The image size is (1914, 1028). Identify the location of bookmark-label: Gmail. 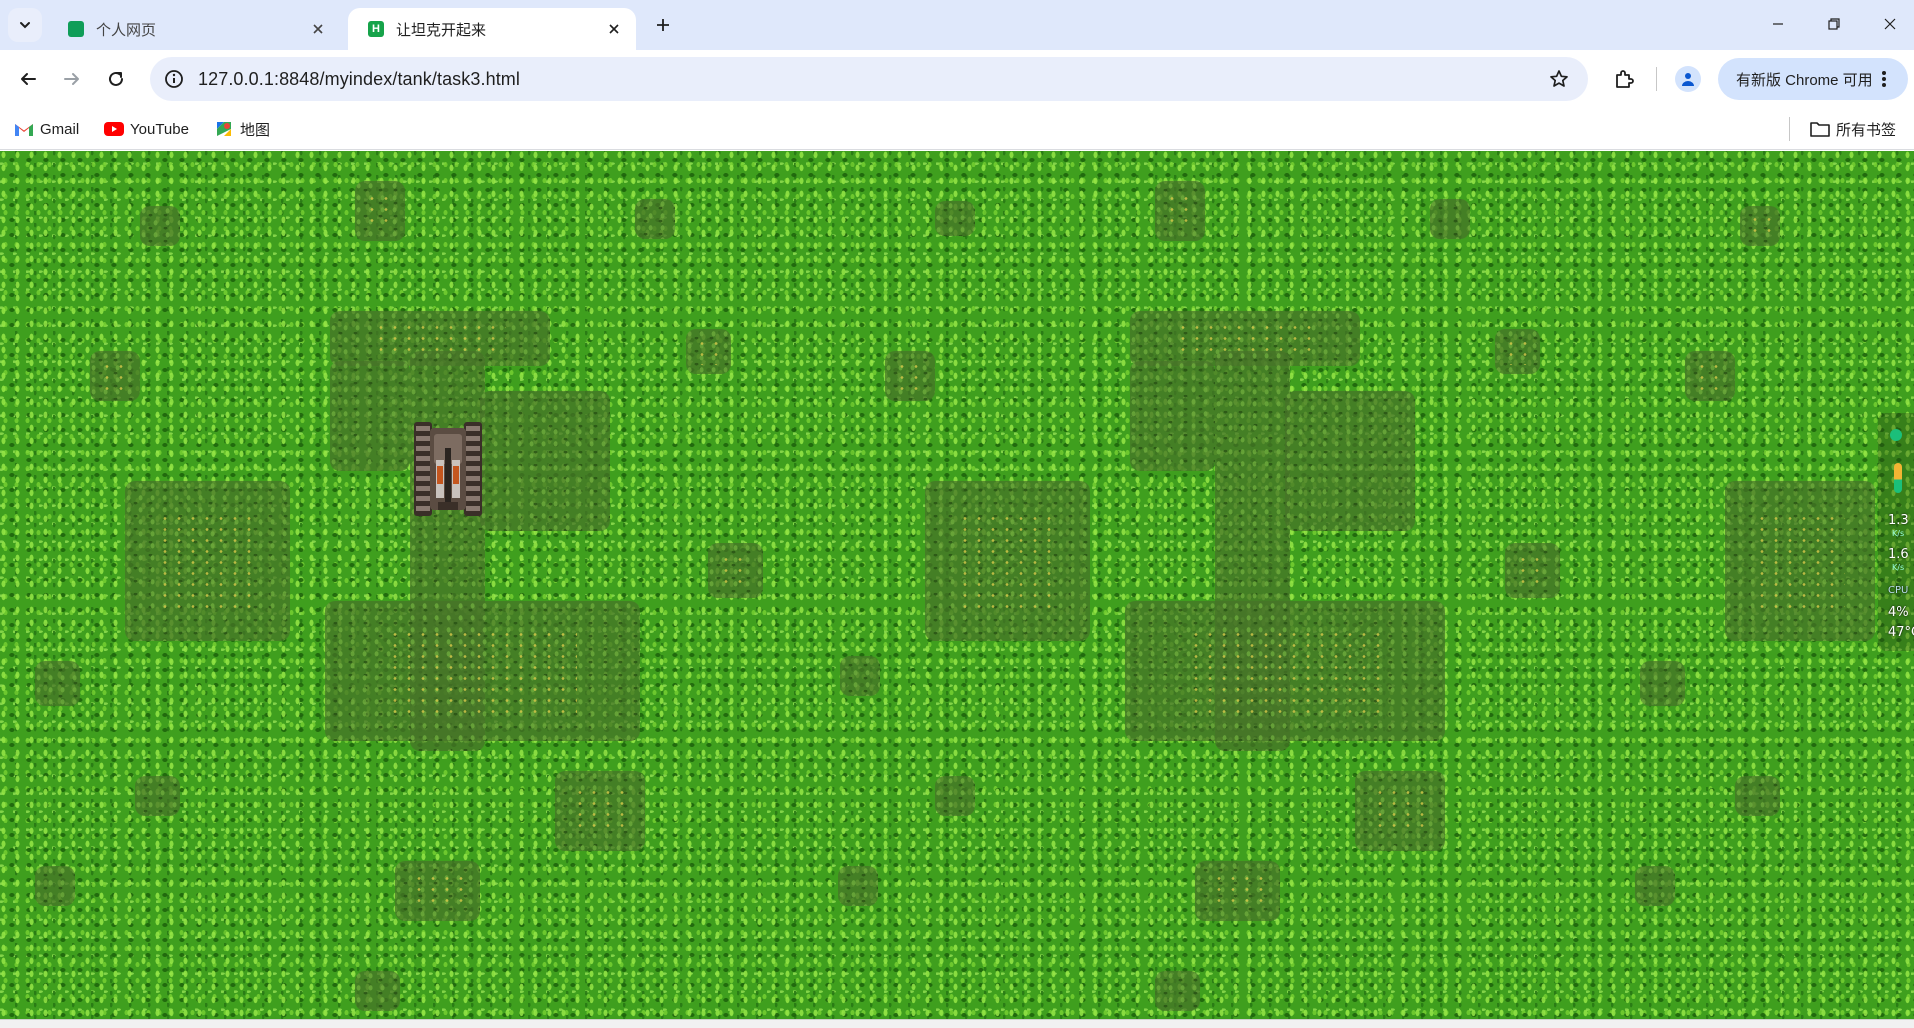
(60, 129).